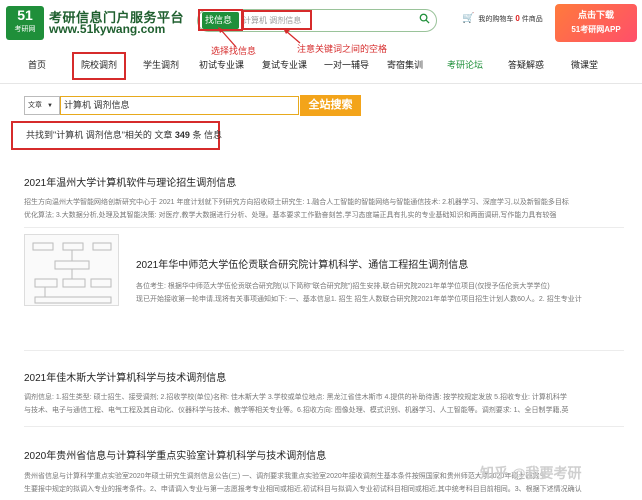 The width and height of the screenshot is (642, 500). Describe the element at coordinates (342, 49) in the screenshot. I see `annotation-space-note: 注意关键词之间的空格` at that location.